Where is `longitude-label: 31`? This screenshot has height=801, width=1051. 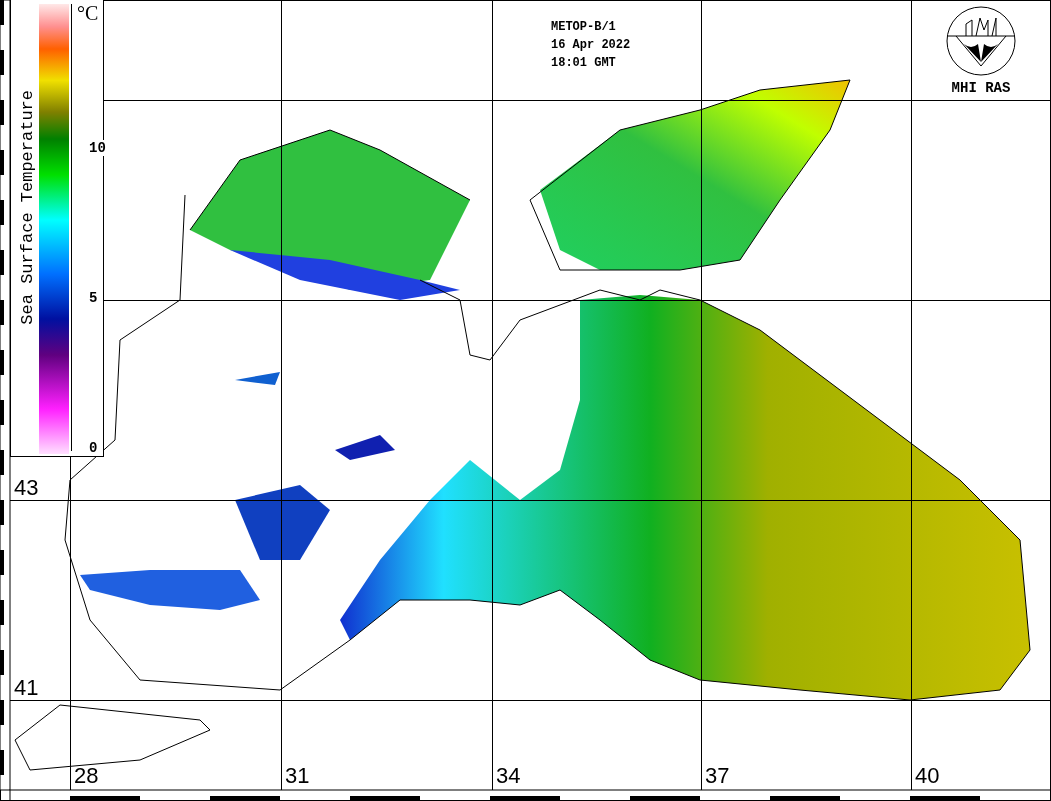 longitude-label: 31 is located at coordinates (297, 776).